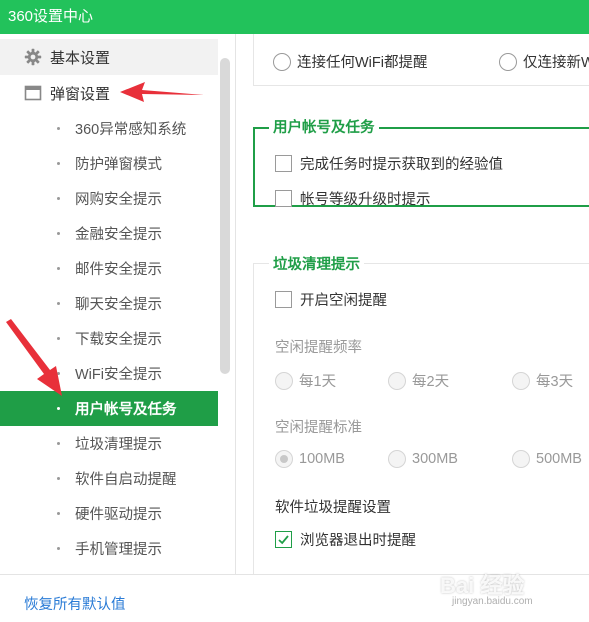  What do you see at coordinates (389, 163) in the screenshot?
I see `account-option-exp: 完成任务时提示获取到的经验值` at bounding box center [389, 163].